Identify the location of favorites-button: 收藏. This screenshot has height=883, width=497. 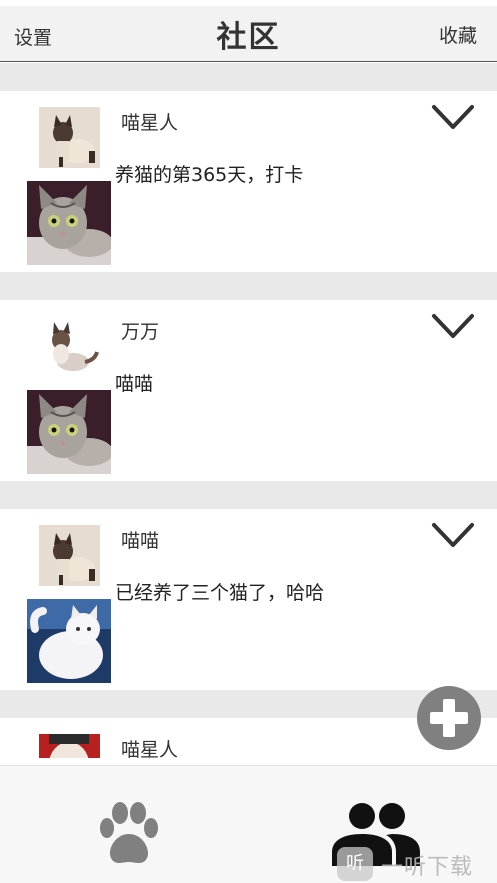
(458, 34).